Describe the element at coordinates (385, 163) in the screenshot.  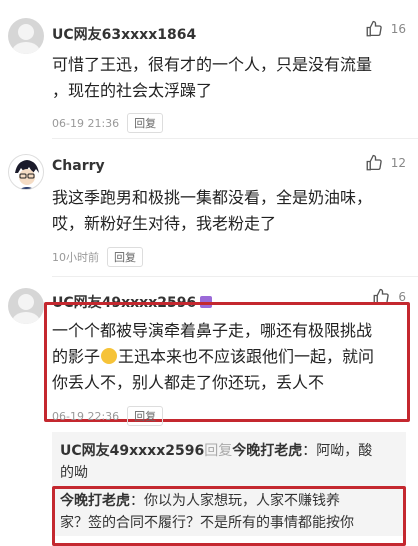
I see `like-button: 12` at that location.